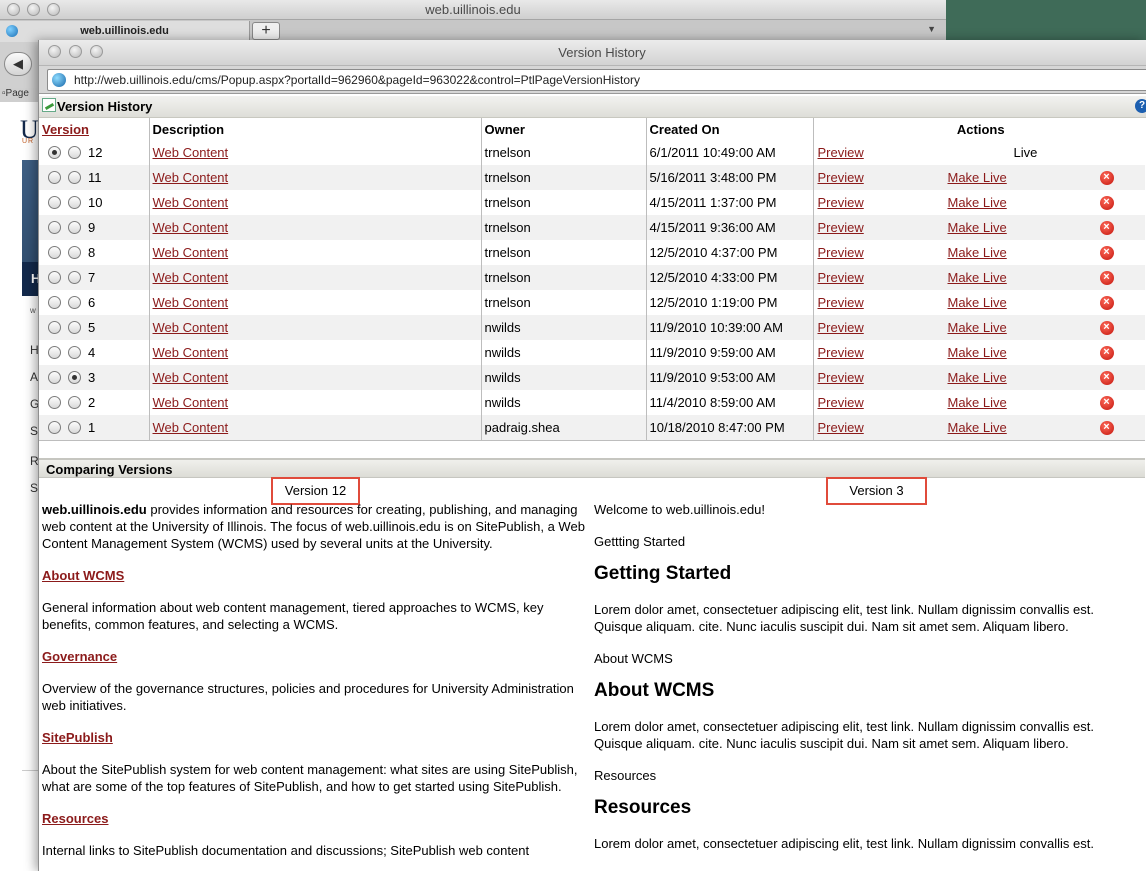 The width and height of the screenshot is (1146, 871). Describe the element at coordinates (563, 327) in the screenshot. I see `owner-cell: nwilds` at that location.